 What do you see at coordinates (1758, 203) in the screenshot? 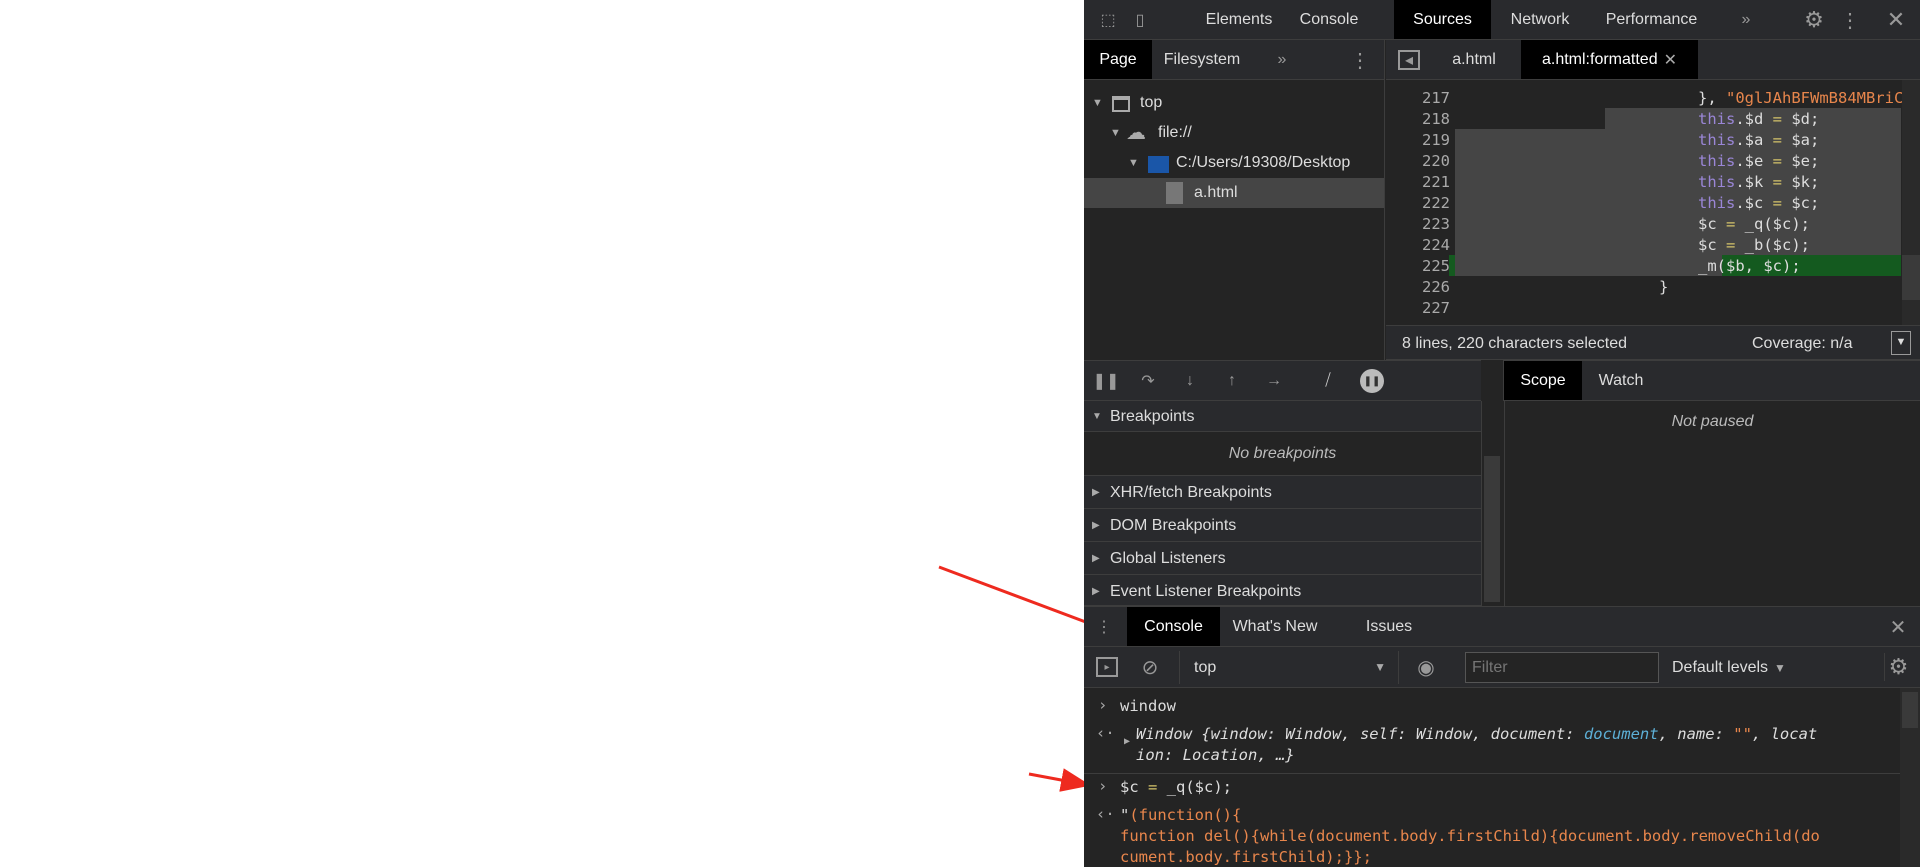
I see `code-line: this.$c = $c;` at bounding box center [1758, 203].